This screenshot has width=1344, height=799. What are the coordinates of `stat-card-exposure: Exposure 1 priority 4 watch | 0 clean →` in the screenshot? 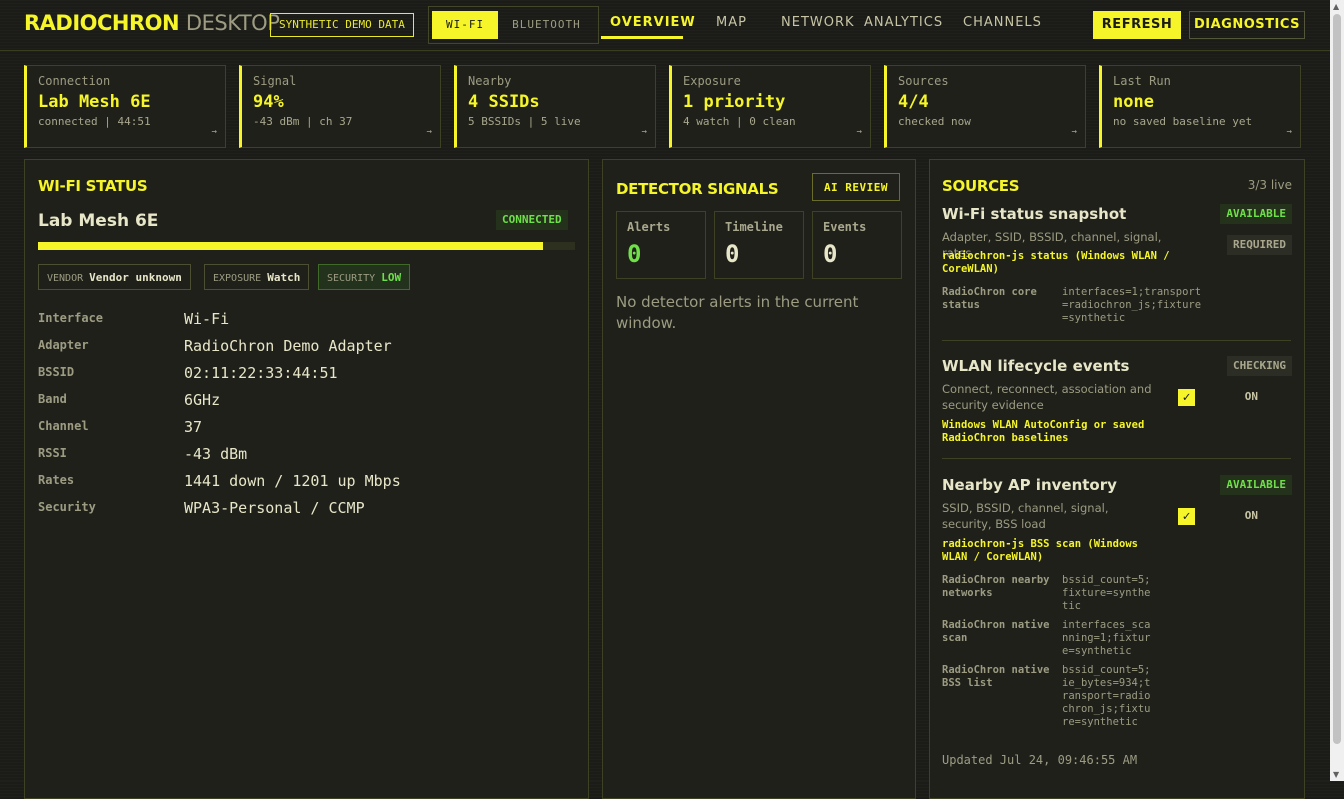 It's located at (770, 106).